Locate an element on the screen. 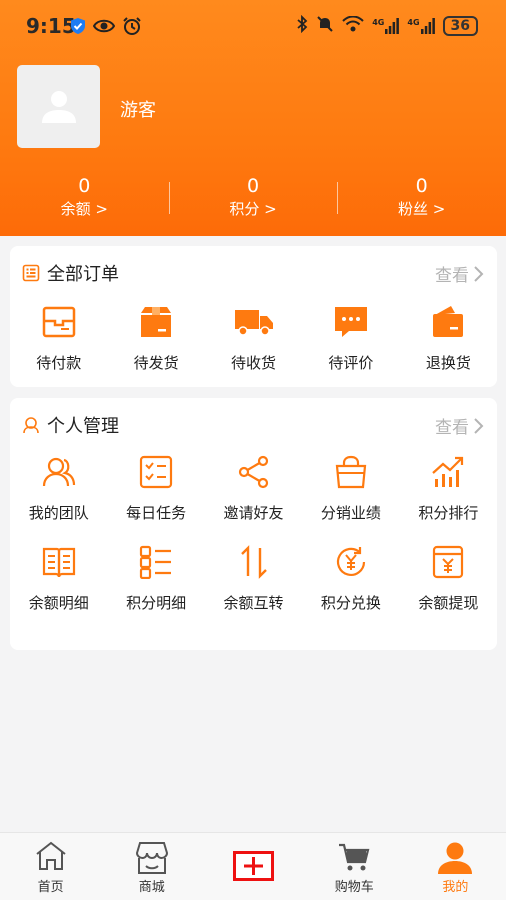  order-label: 待收货 is located at coordinates (254, 363).